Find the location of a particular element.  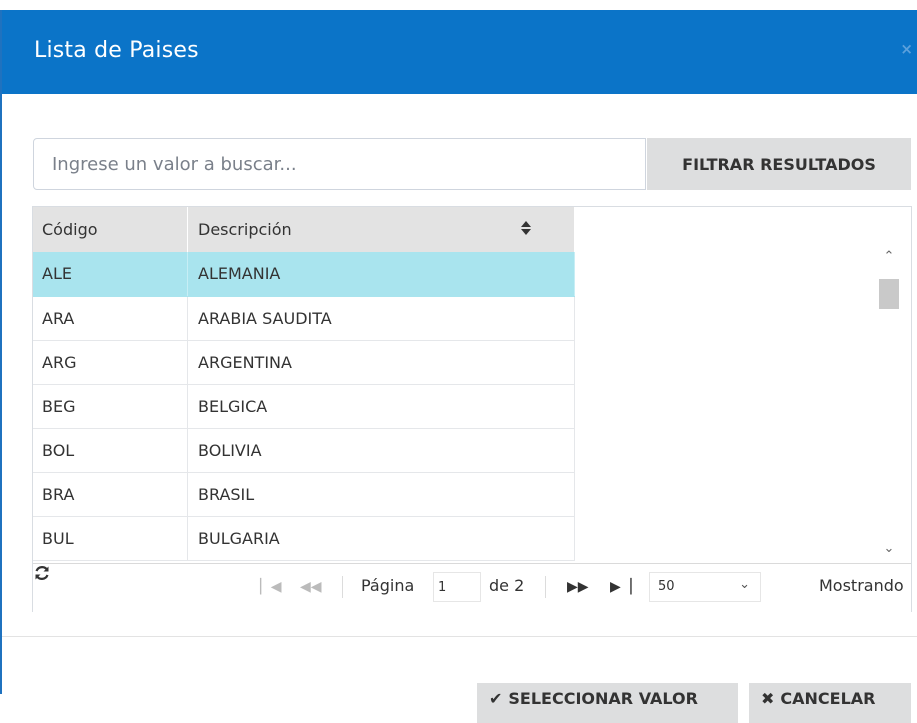

select-value-label: SELECCIONAR VALOR is located at coordinates (603, 698).